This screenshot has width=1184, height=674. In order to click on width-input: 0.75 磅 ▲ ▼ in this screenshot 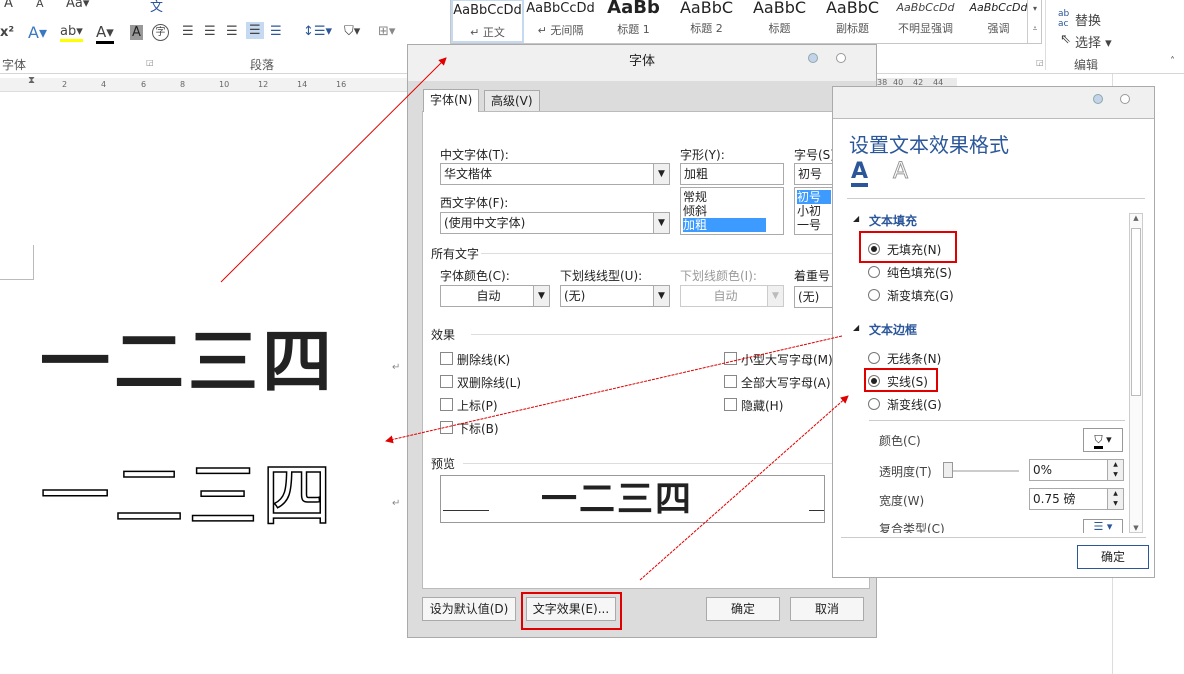, I will do `click(1076, 499)`.